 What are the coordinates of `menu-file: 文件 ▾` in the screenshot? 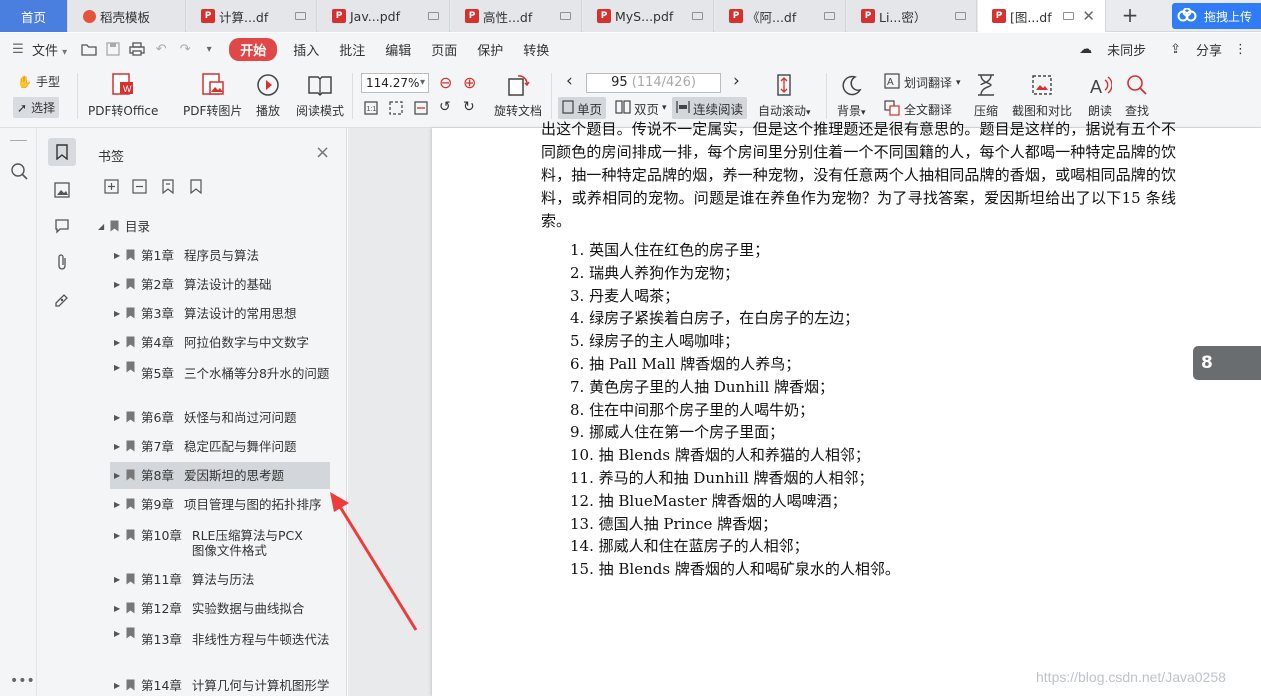 It's located at (53, 49).